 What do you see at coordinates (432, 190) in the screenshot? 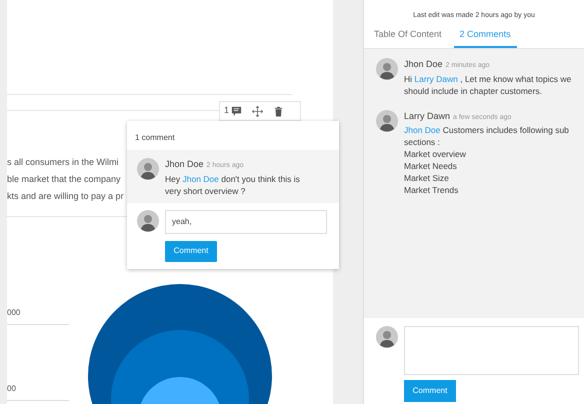
I see `comment-text: Market Trends` at bounding box center [432, 190].